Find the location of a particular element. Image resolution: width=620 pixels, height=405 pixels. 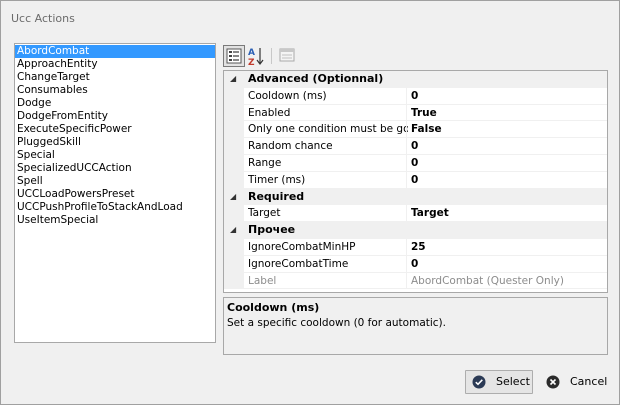

list-item: ExecuteSpecificPower is located at coordinates (115, 129).